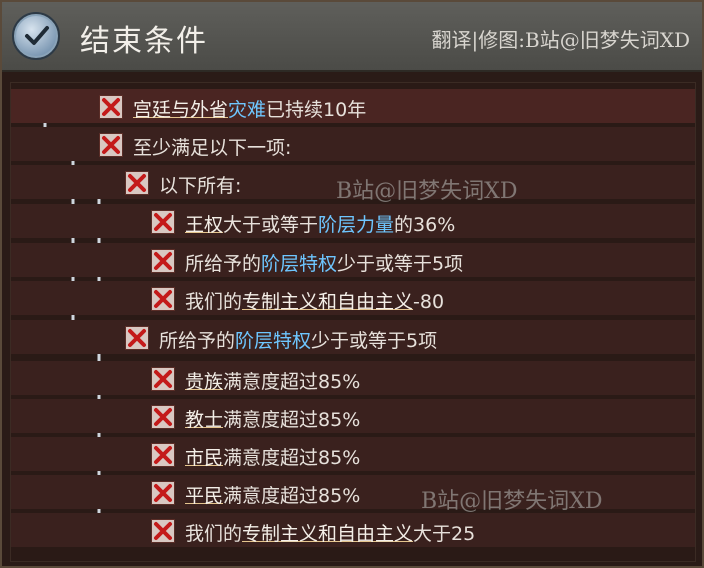  I want to click on condition-link: 王权, so click(204, 225).